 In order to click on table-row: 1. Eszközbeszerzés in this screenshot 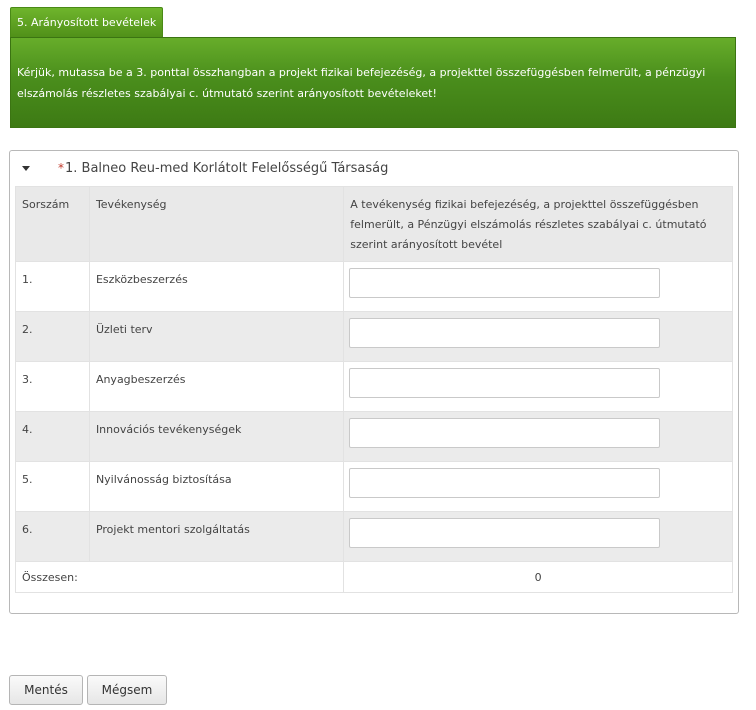, I will do `click(374, 286)`.